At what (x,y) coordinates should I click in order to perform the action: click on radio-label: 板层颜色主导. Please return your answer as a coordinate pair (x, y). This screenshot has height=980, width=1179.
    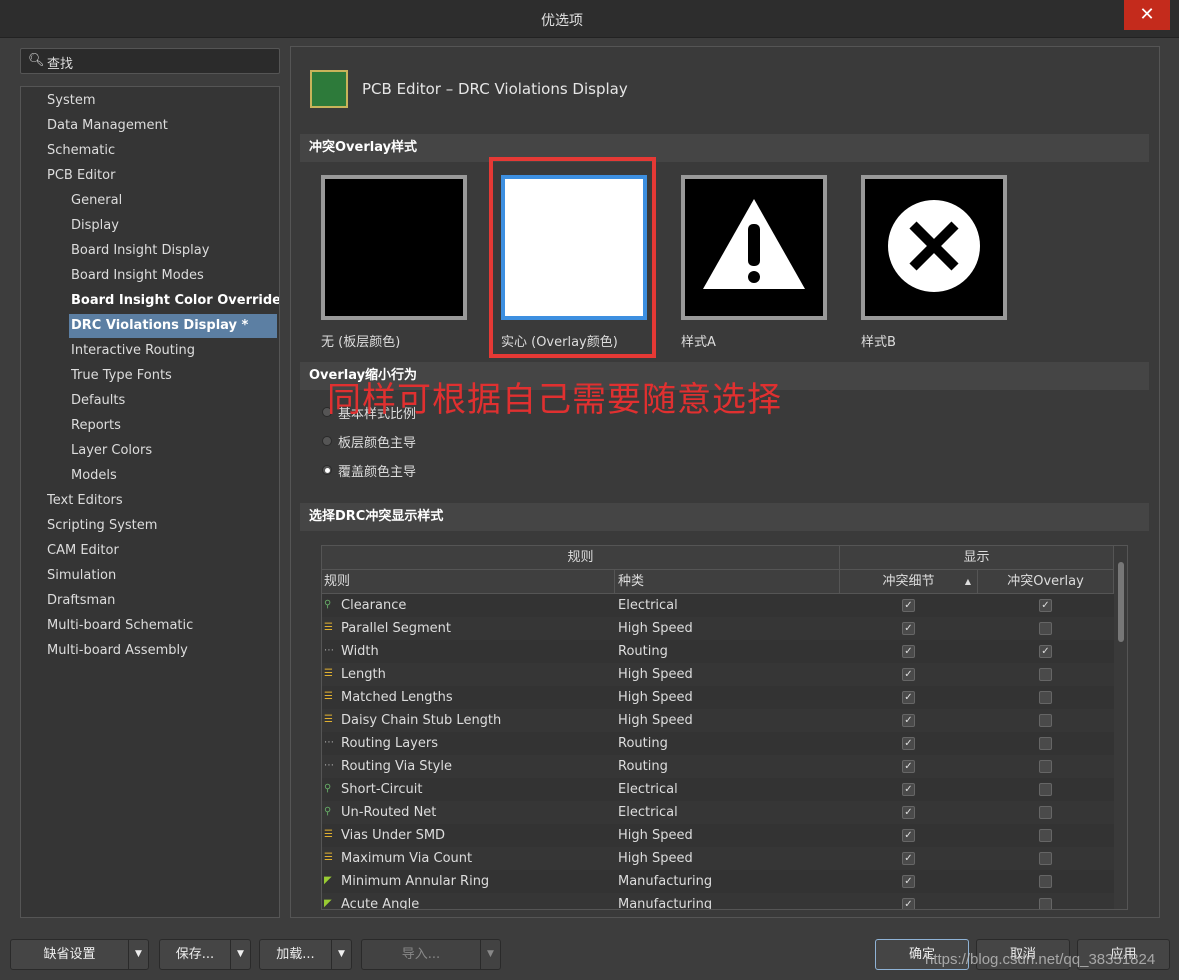
    Looking at the image, I should click on (377, 441).